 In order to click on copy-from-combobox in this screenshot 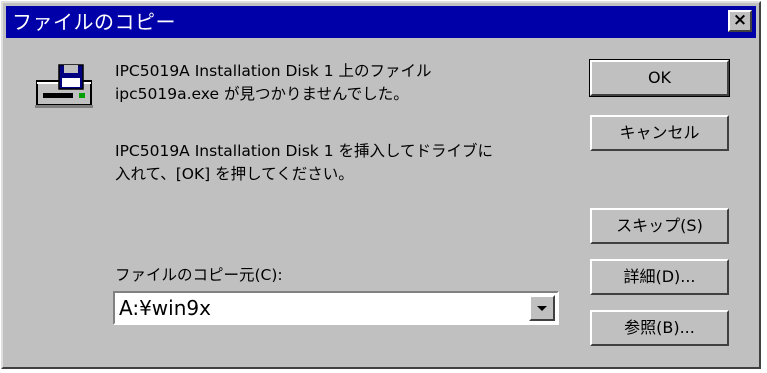, I will do `click(336, 308)`.